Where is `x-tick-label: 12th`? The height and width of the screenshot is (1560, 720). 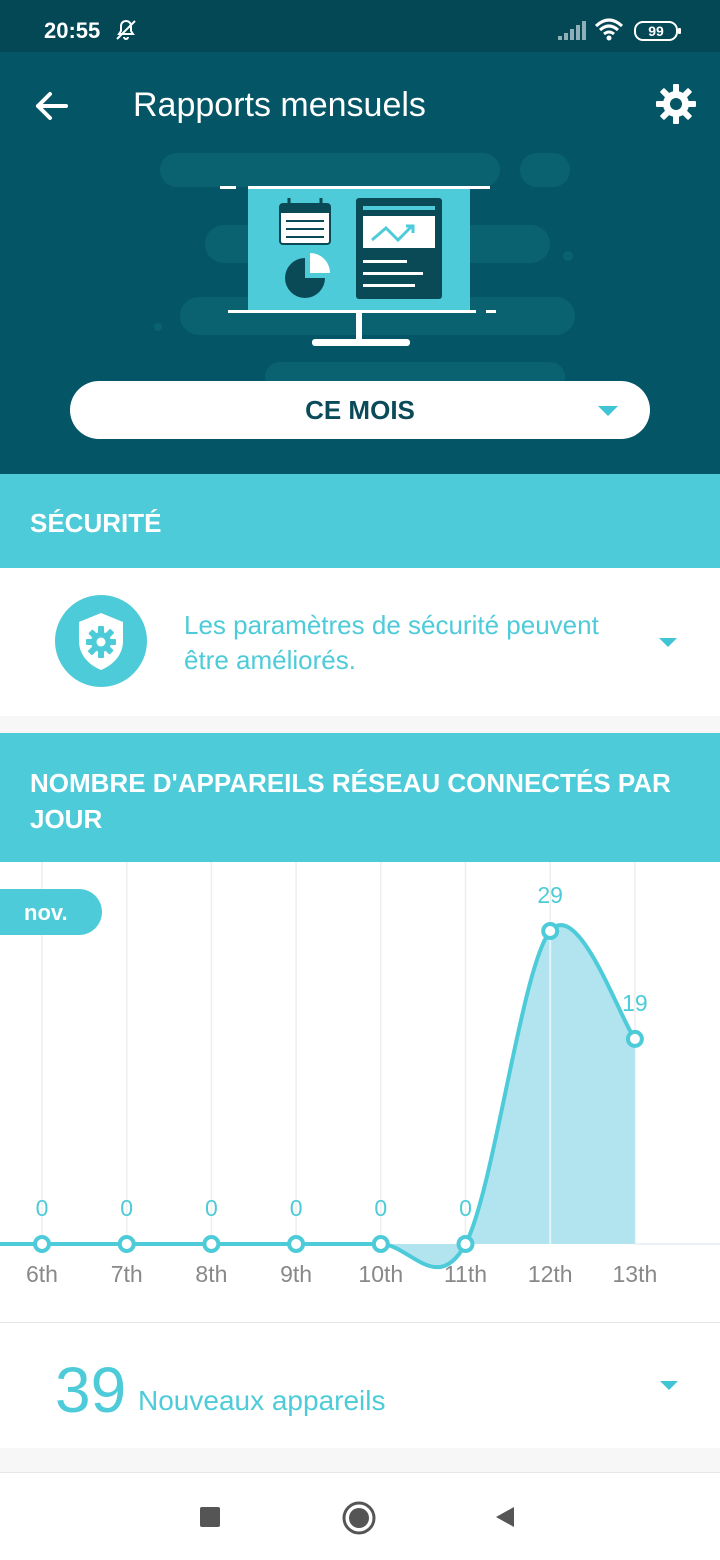 x-tick-label: 12th is located at coordinates (550, 1274).